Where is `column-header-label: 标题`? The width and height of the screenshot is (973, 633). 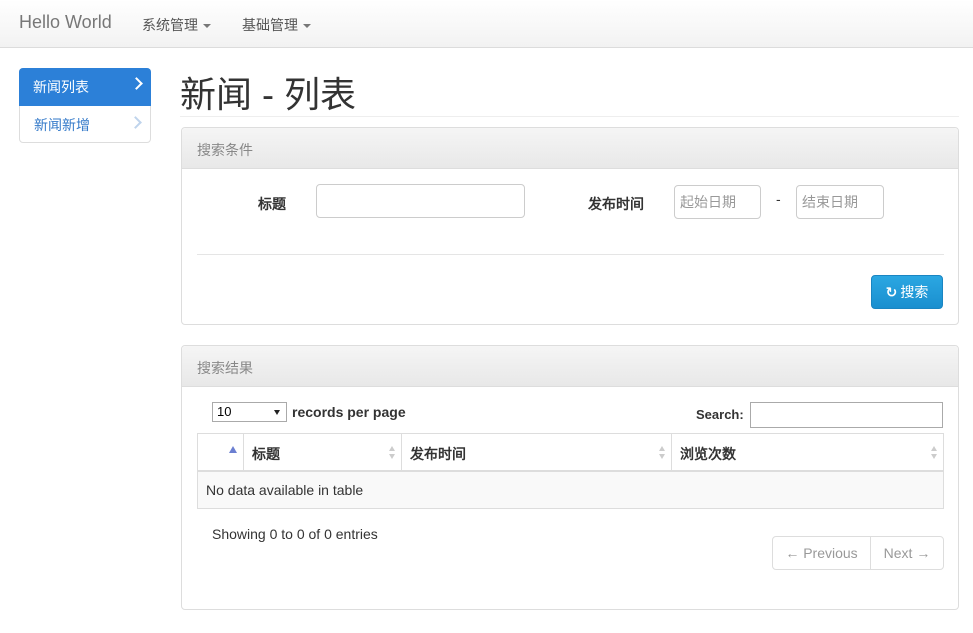 column-header-label: 标题 is located at coordinates (266, 454).